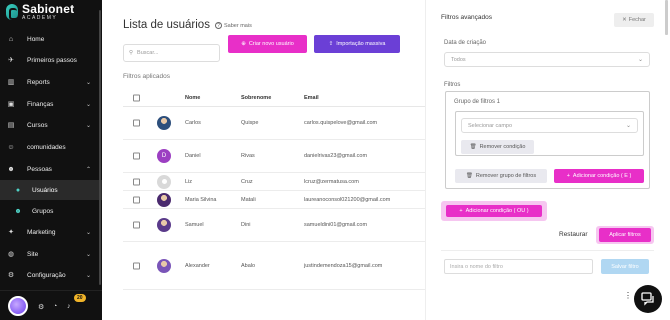 This screenshot has height=320, width=670. Describe the element at coordinates (331, 44) in the screenshot. I see `upload-icon: ⇪` at that location.